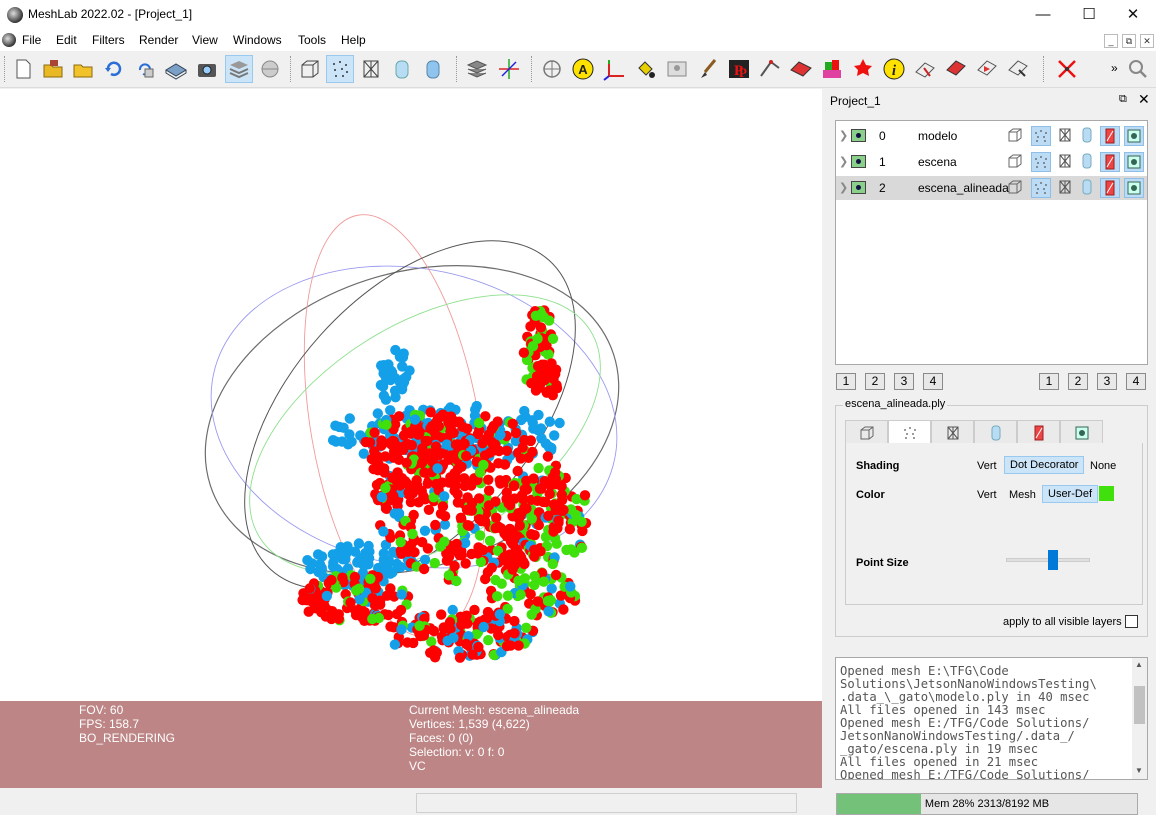 The image size is (1156, 815). What do you see at coordinates (1131, 621) in the screenshot?
I see `apply-all-checkbox` at bounding box center [1131, 621].